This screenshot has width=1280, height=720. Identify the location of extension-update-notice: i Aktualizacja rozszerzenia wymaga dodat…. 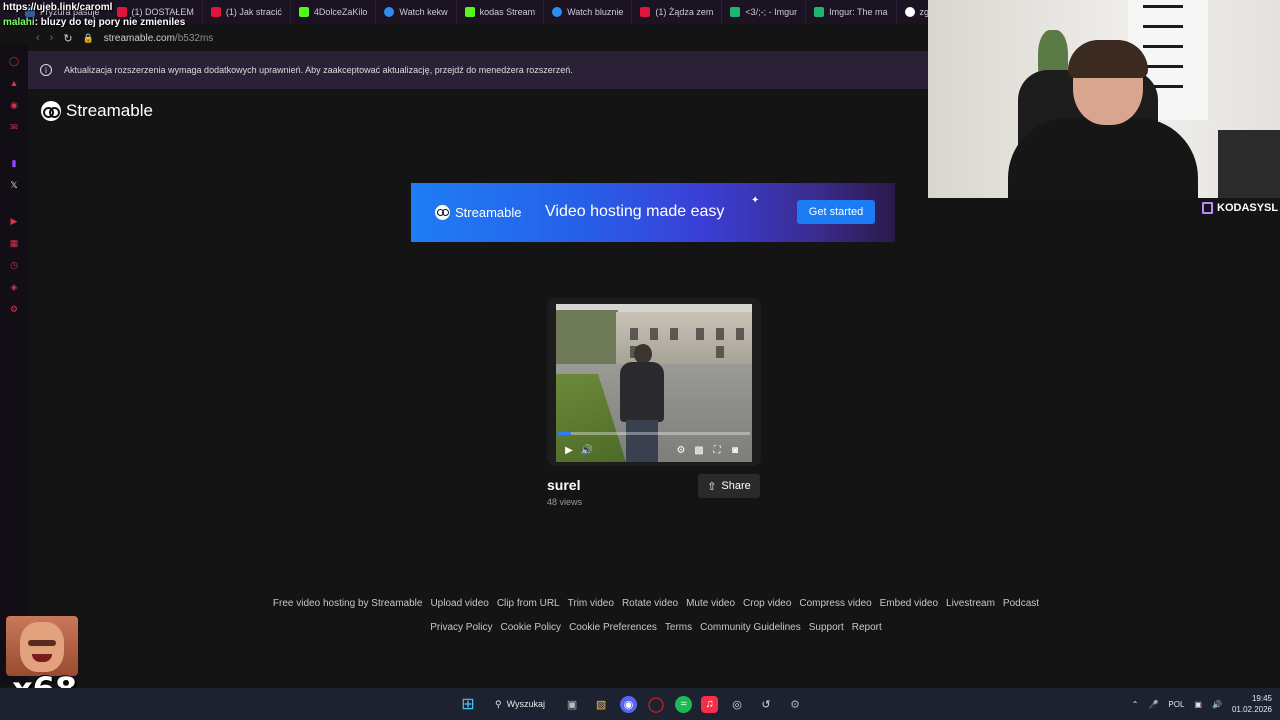
(478, 70).